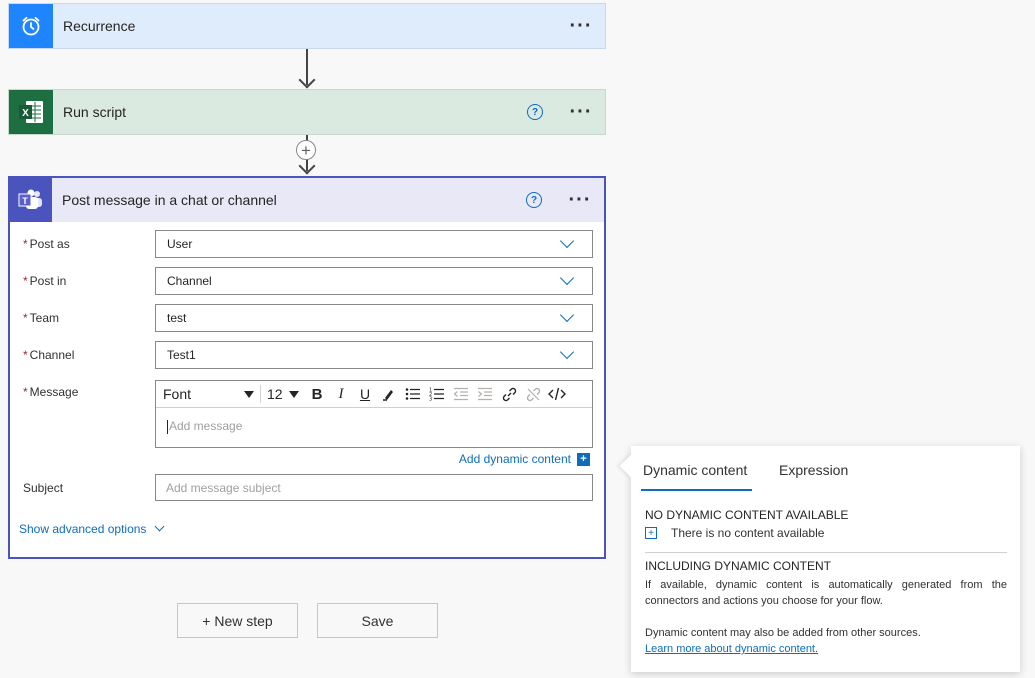  I want to click on alarm-clock-icon, so click(31, 26).